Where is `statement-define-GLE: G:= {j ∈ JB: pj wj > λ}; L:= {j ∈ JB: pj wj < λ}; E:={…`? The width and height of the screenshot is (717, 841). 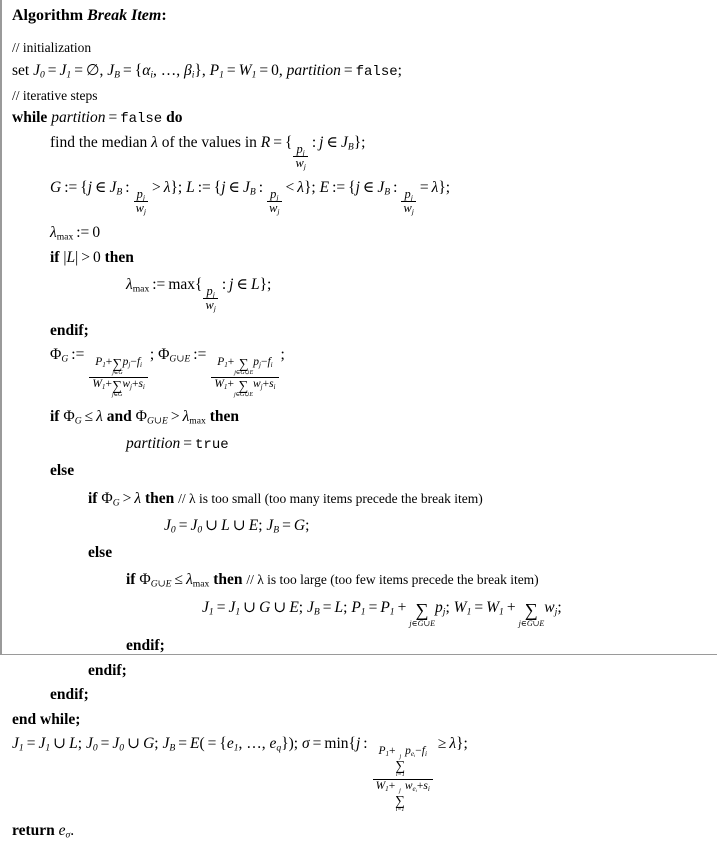 statement-define-GLE: G:= {j ∈ JB: pj wj > λ}; L:= {j ∈ JB: pj wj < λ}; E:={… is located at coordinates (250, 197).